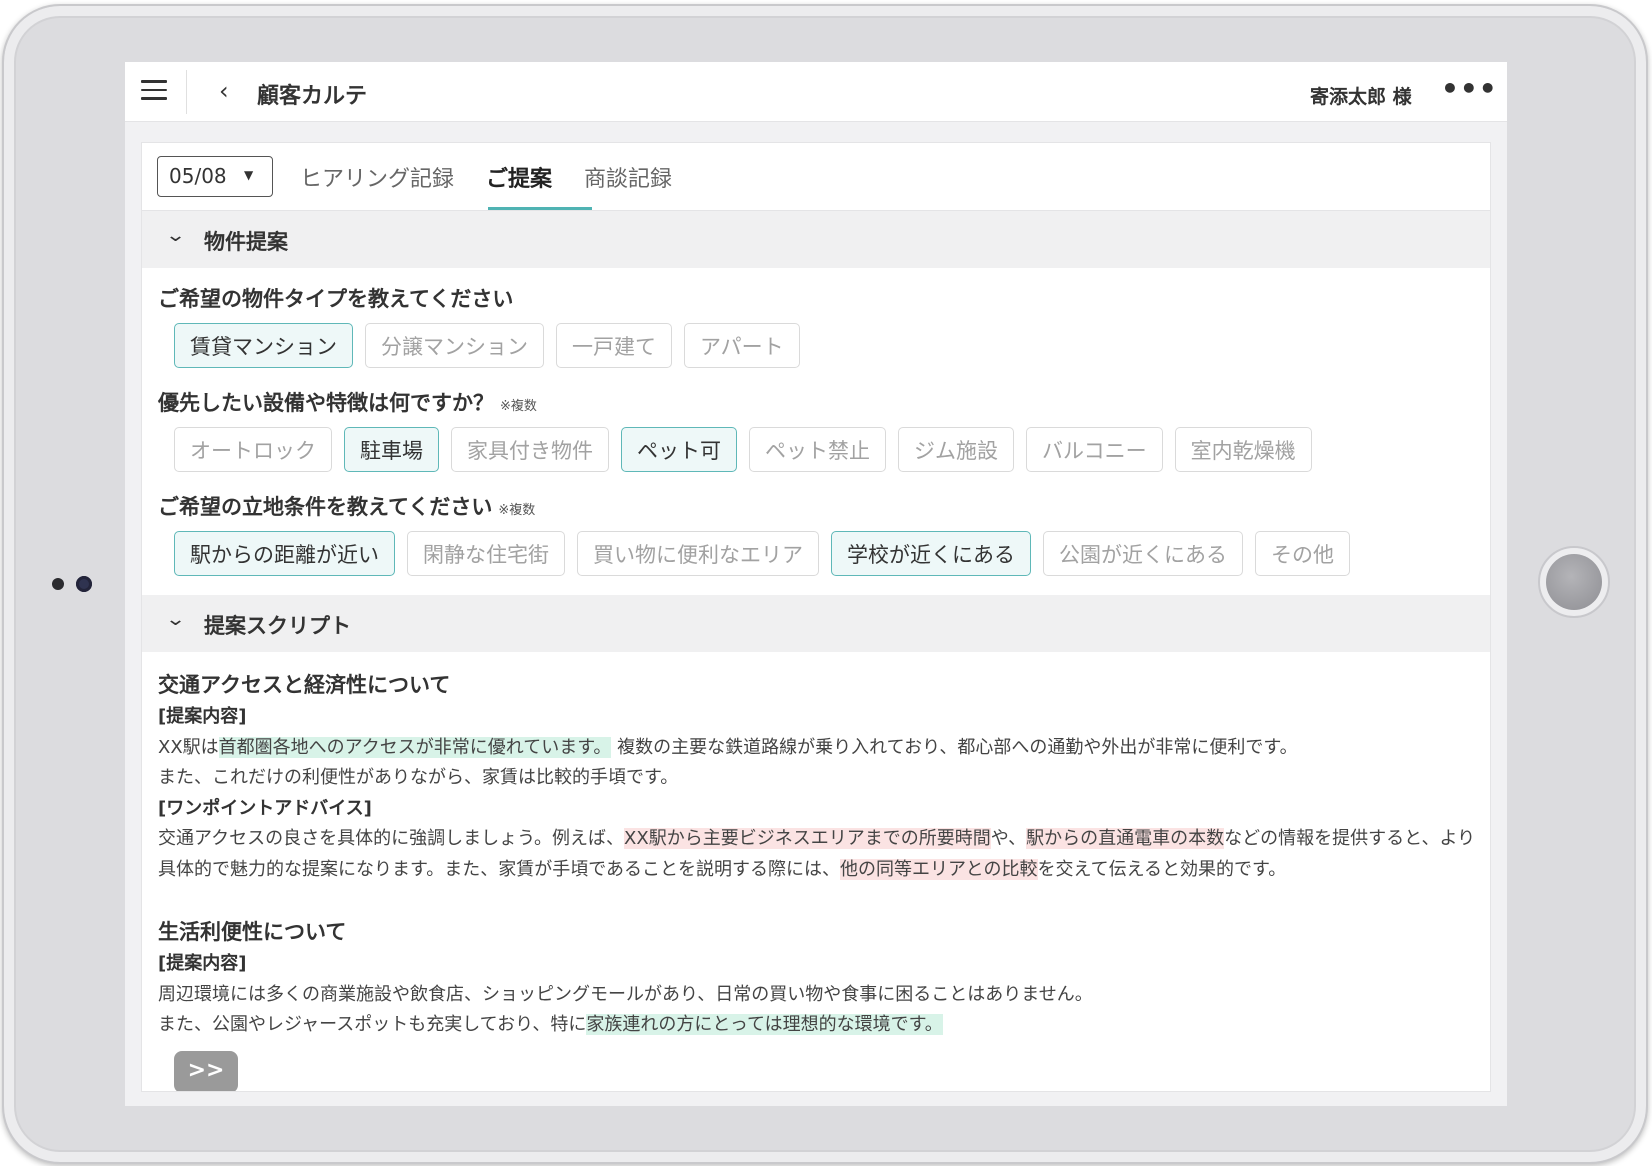  I want to click on highlight-red: 駅からの直通電車の本数, so click(1125, 838).